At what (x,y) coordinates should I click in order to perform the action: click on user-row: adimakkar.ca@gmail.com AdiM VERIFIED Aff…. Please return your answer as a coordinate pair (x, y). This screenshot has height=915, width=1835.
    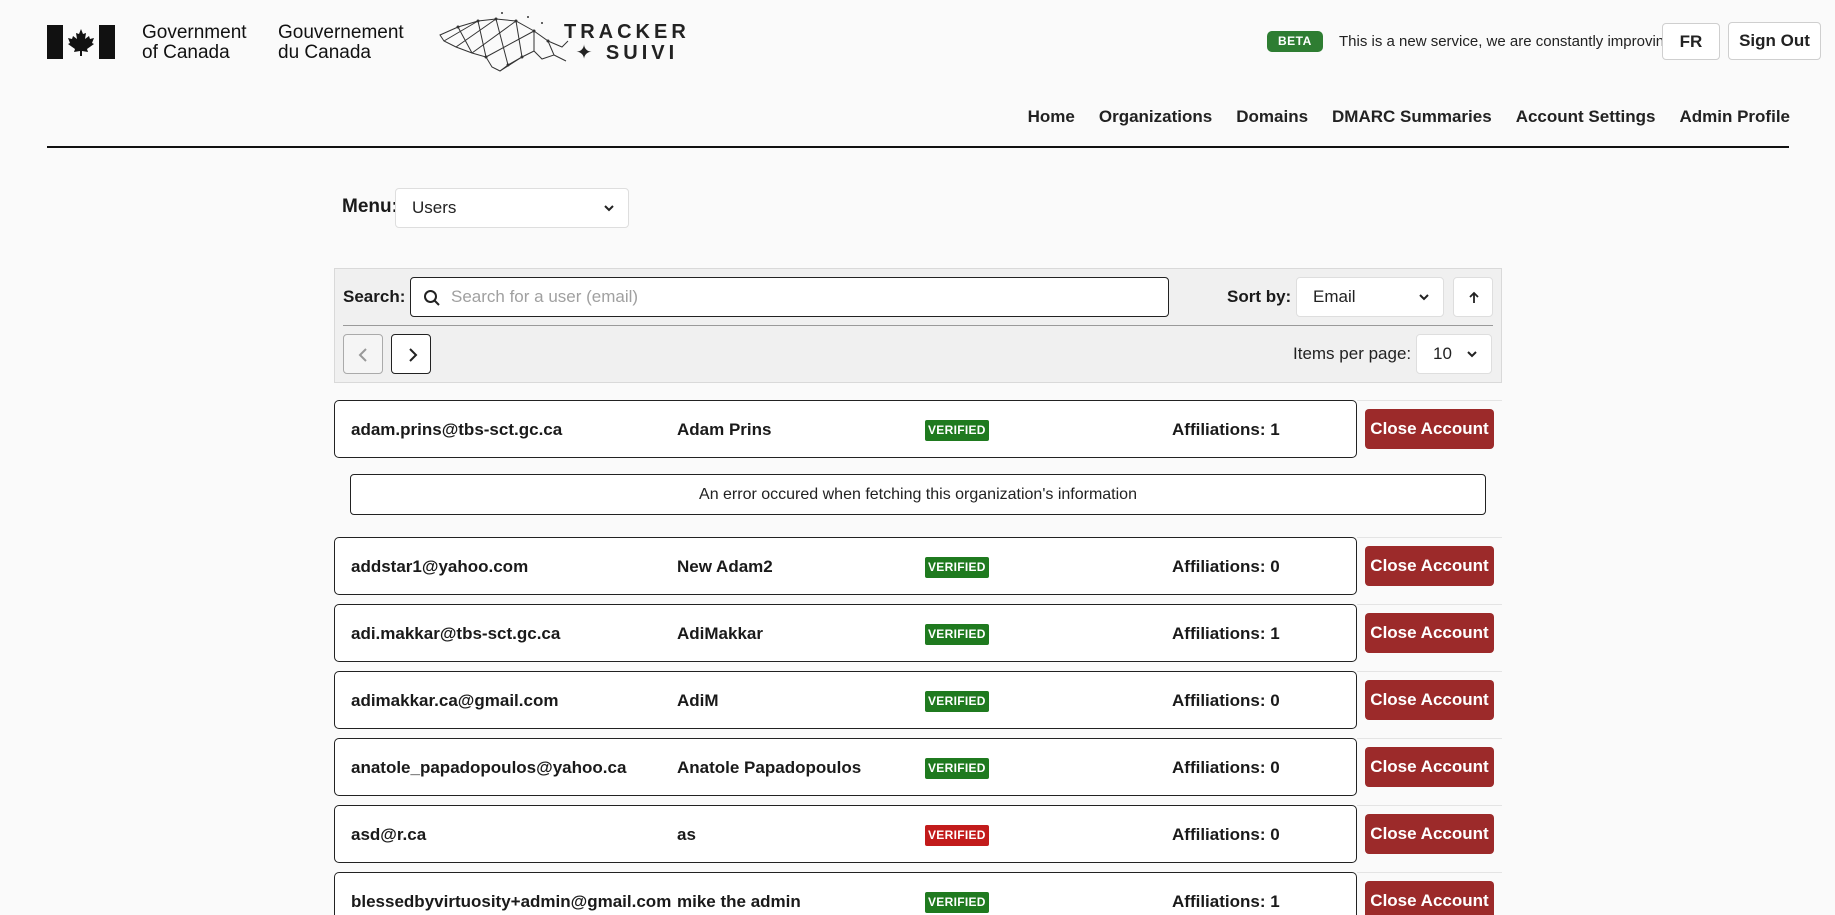
    Looking at the image, I should click on (845, 700).